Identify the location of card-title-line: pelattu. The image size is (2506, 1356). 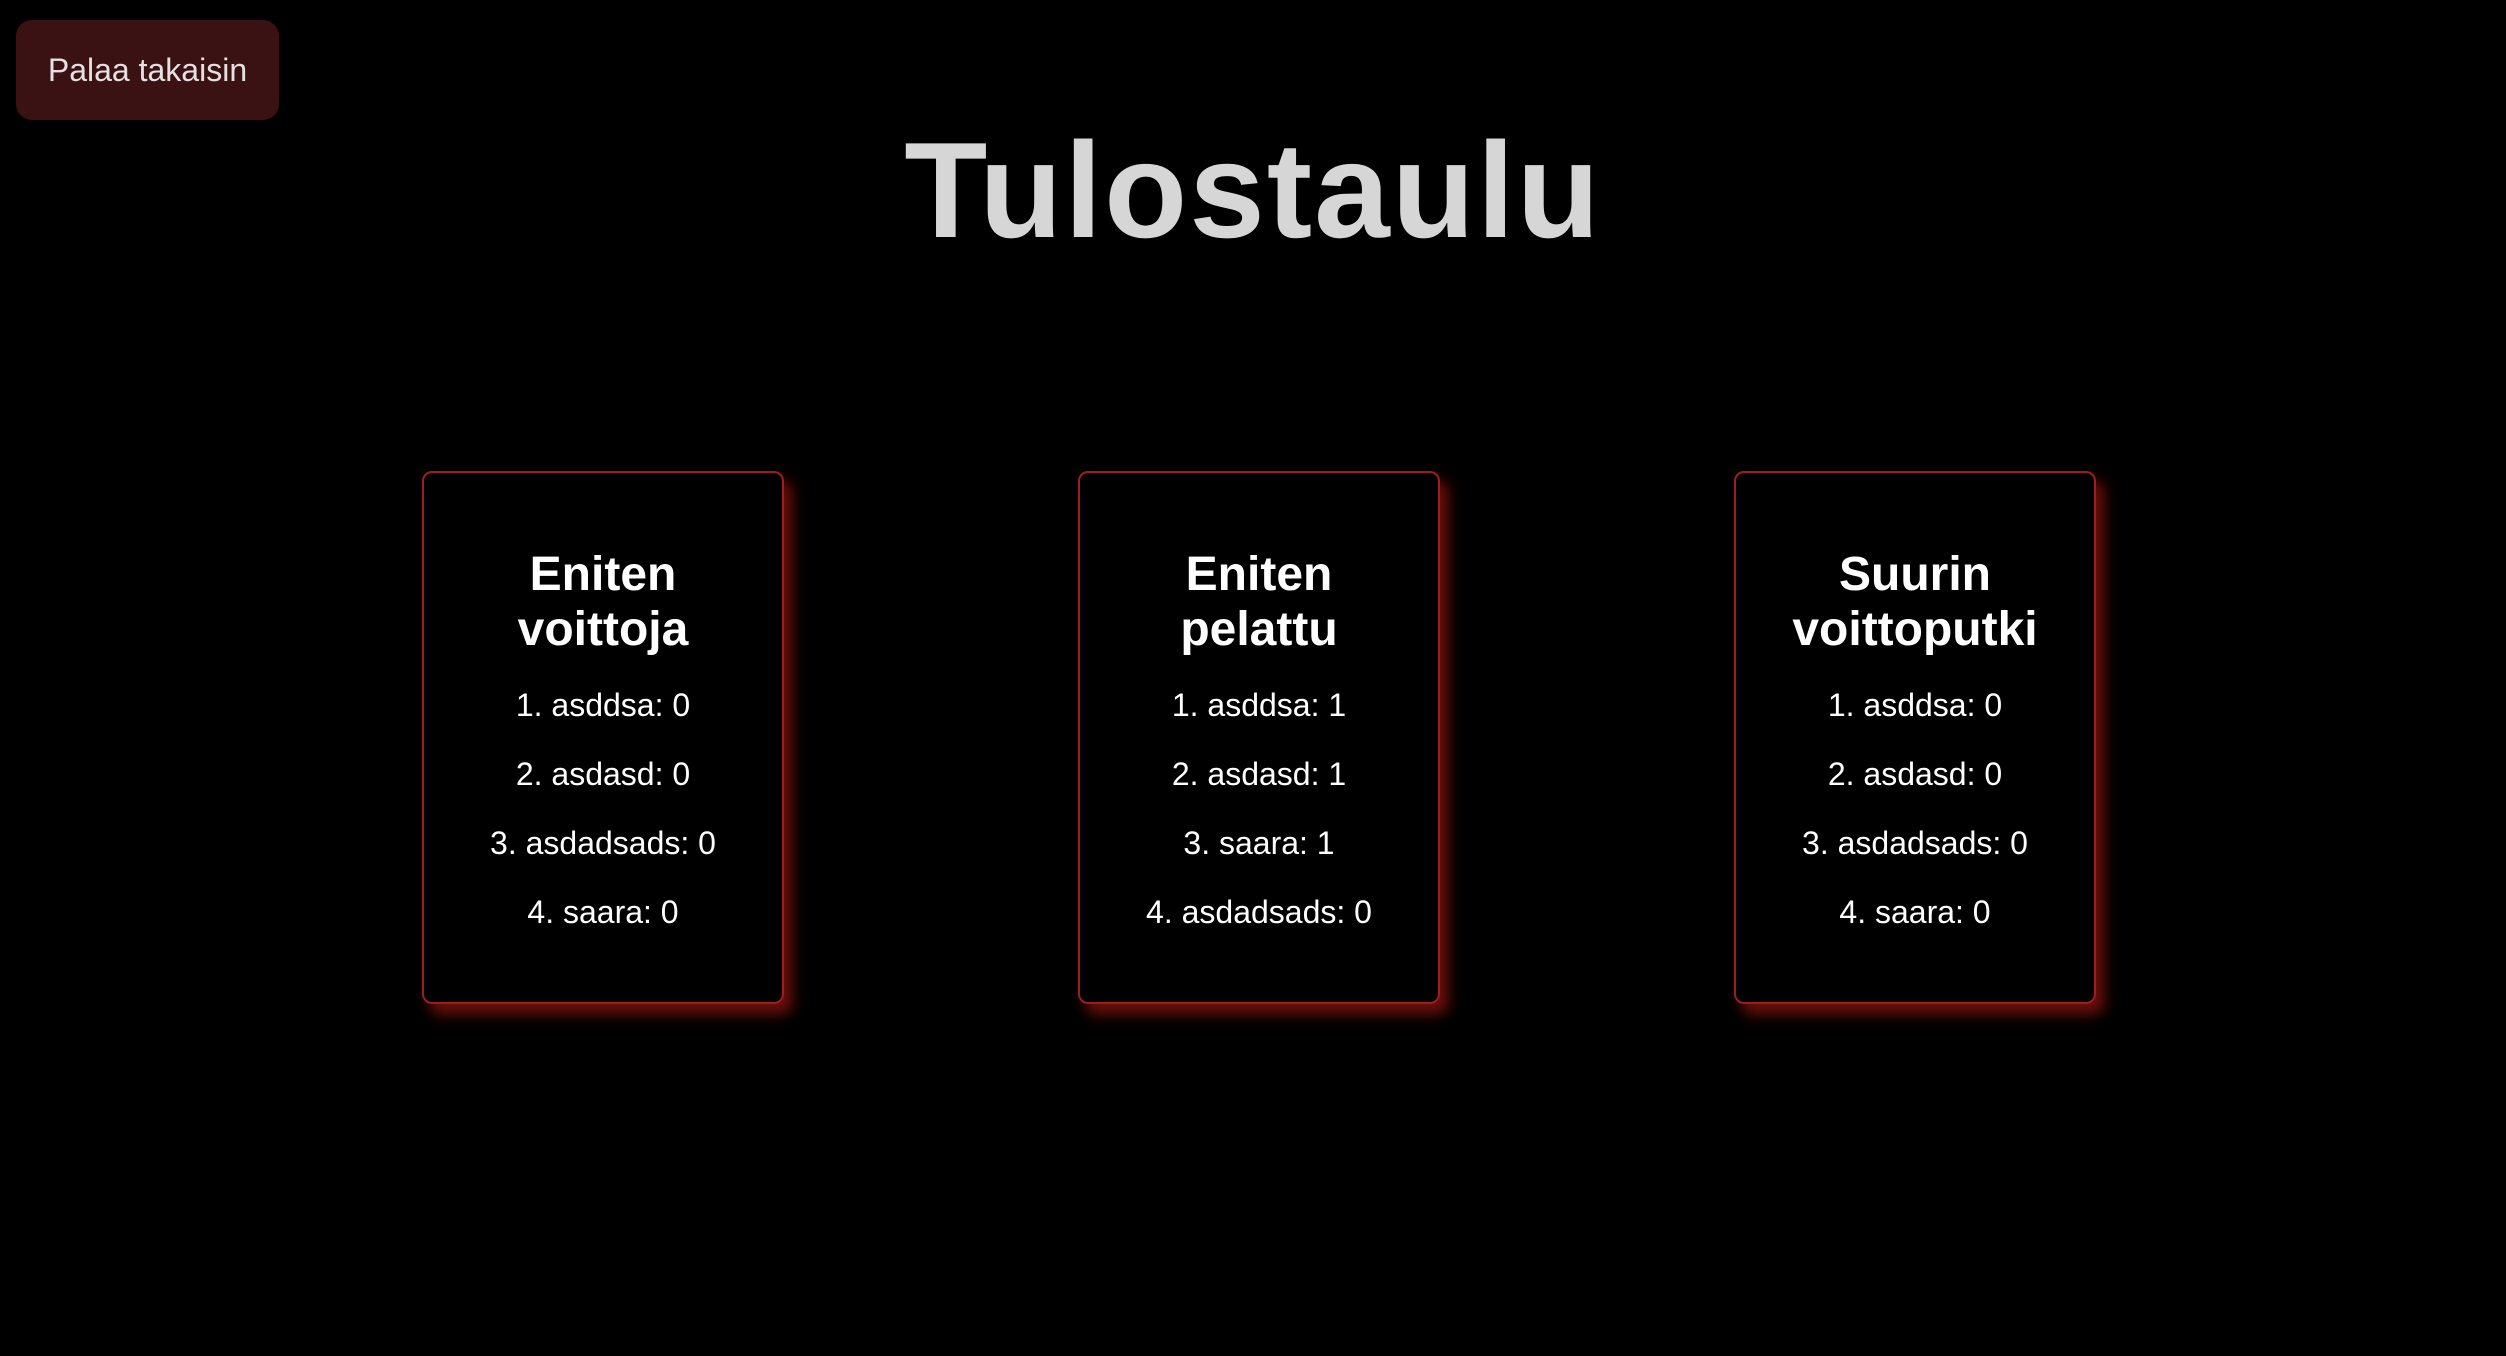
(1259, 629).